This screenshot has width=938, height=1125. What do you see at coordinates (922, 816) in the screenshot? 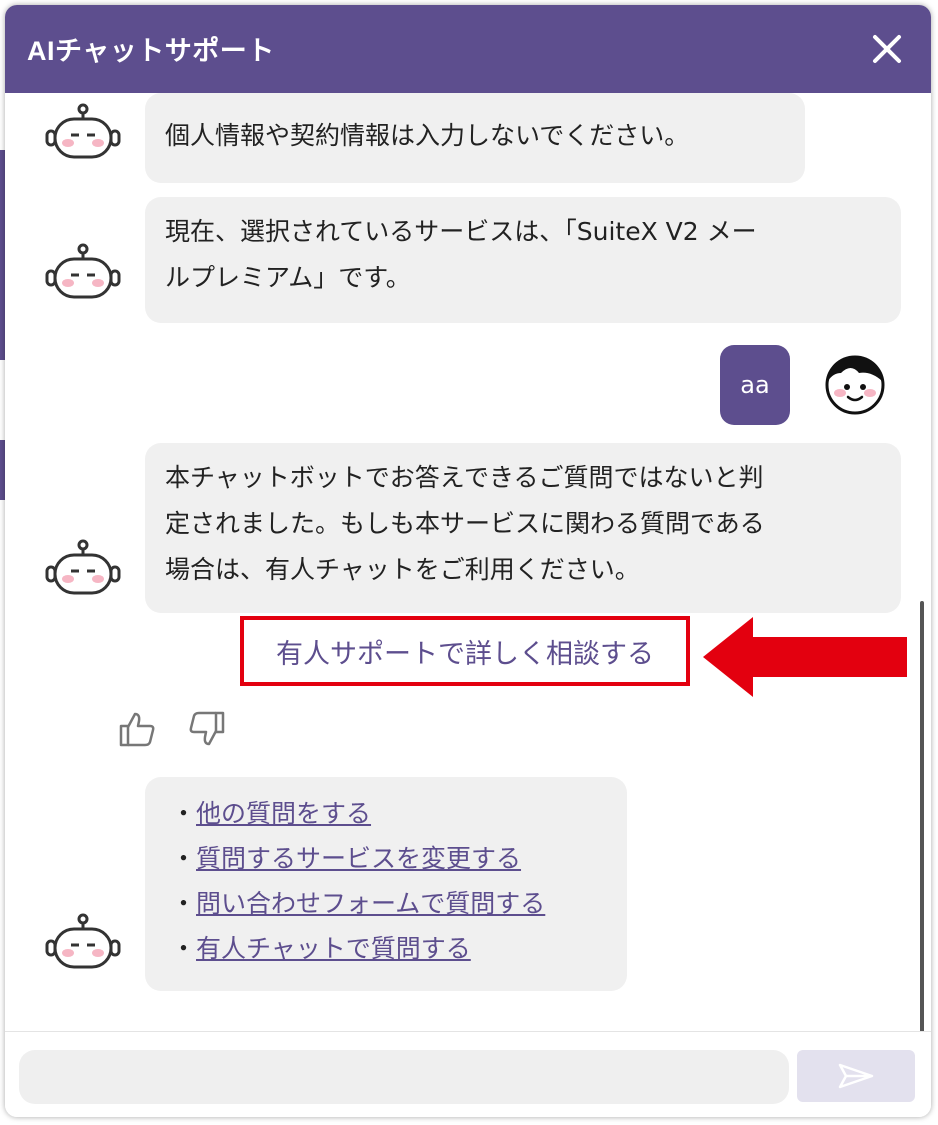
I see `scrollbar` at bounding box center [922, 816].